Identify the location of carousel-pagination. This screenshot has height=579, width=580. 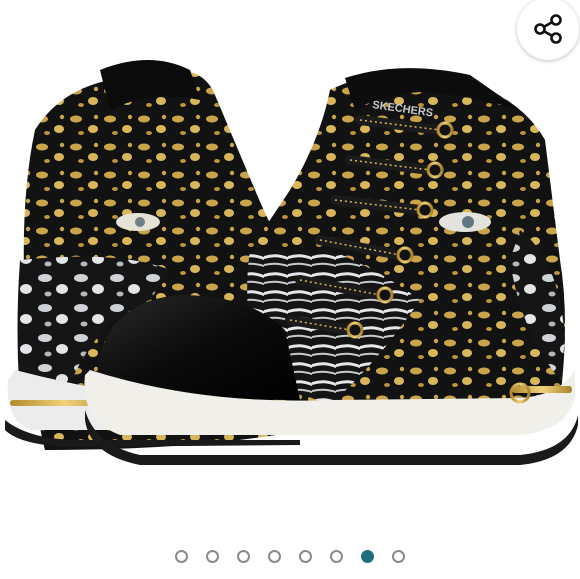
(290, 556).